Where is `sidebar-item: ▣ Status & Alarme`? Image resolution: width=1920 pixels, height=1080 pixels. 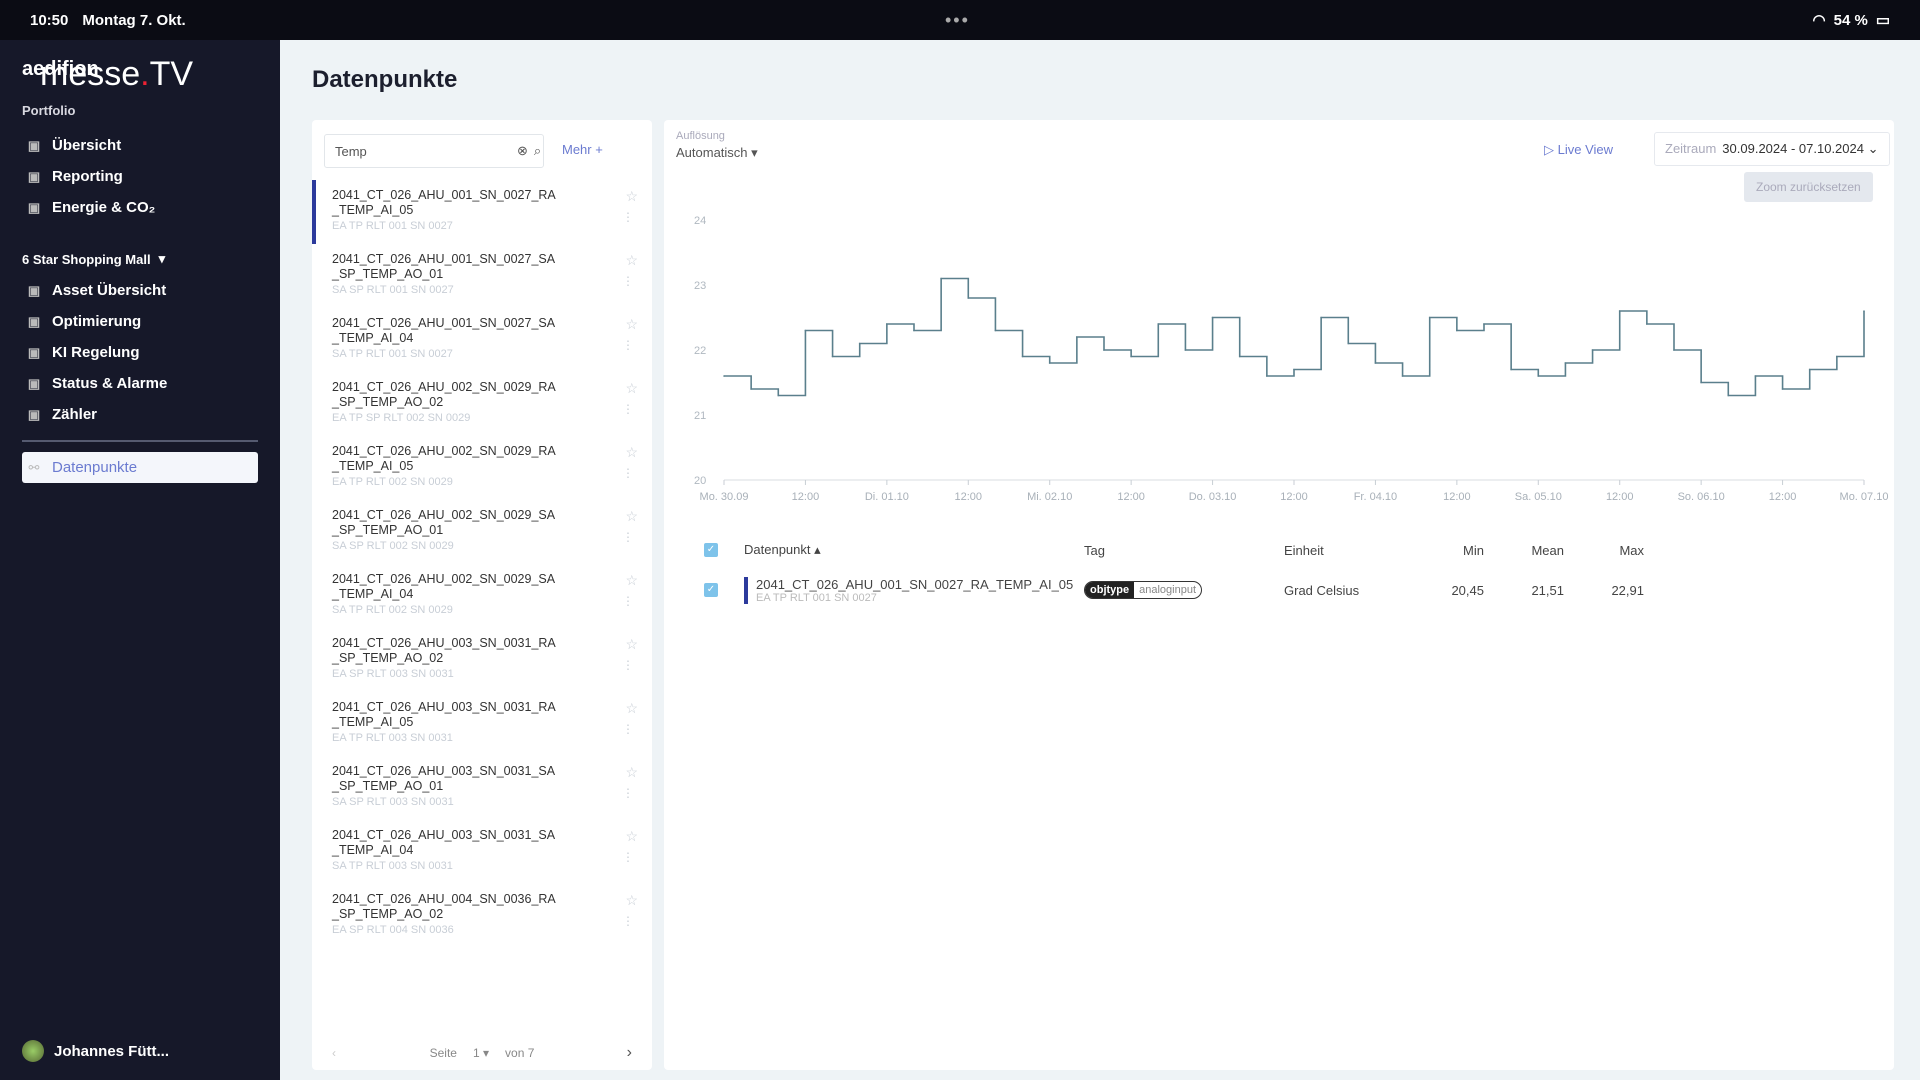
sidebar-item: ▣ Status & Alarme is located at coordinates (140, 383).